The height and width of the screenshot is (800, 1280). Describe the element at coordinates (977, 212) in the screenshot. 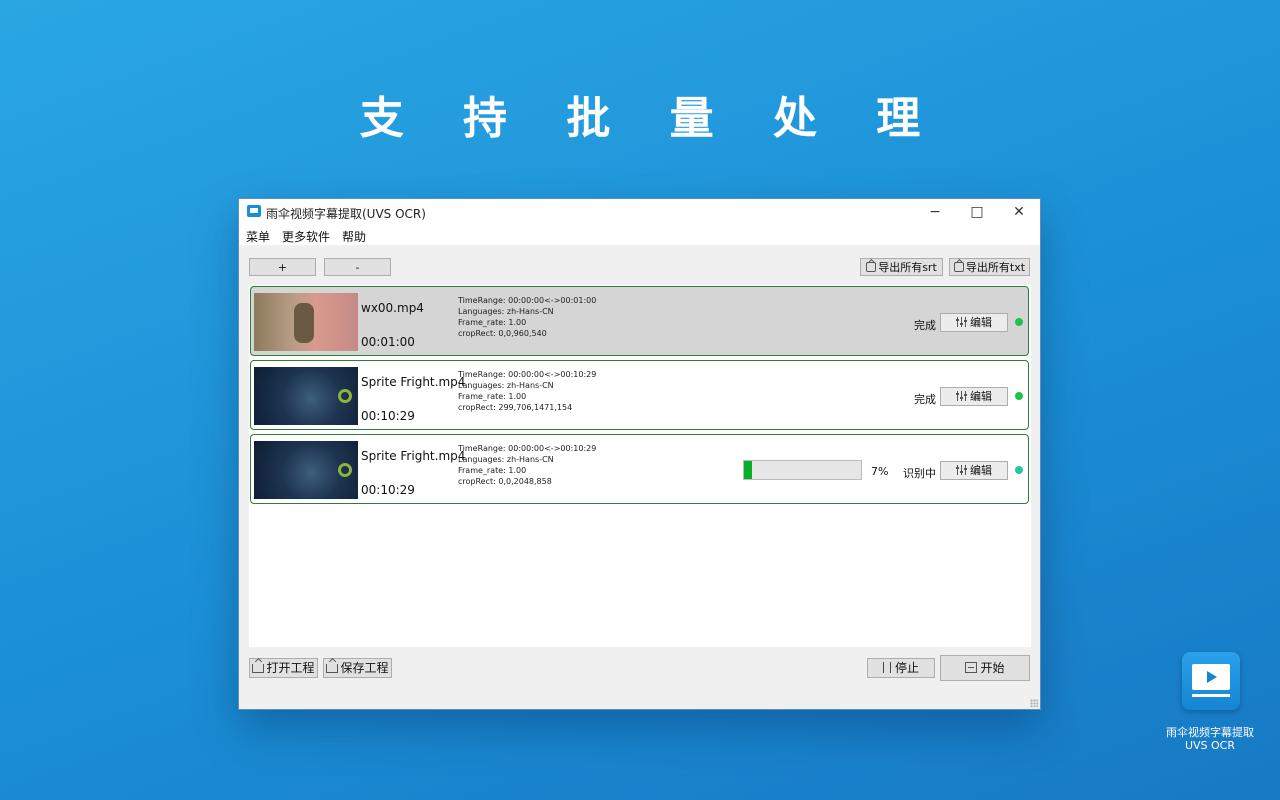

I see `maximize-button: □` at that location.